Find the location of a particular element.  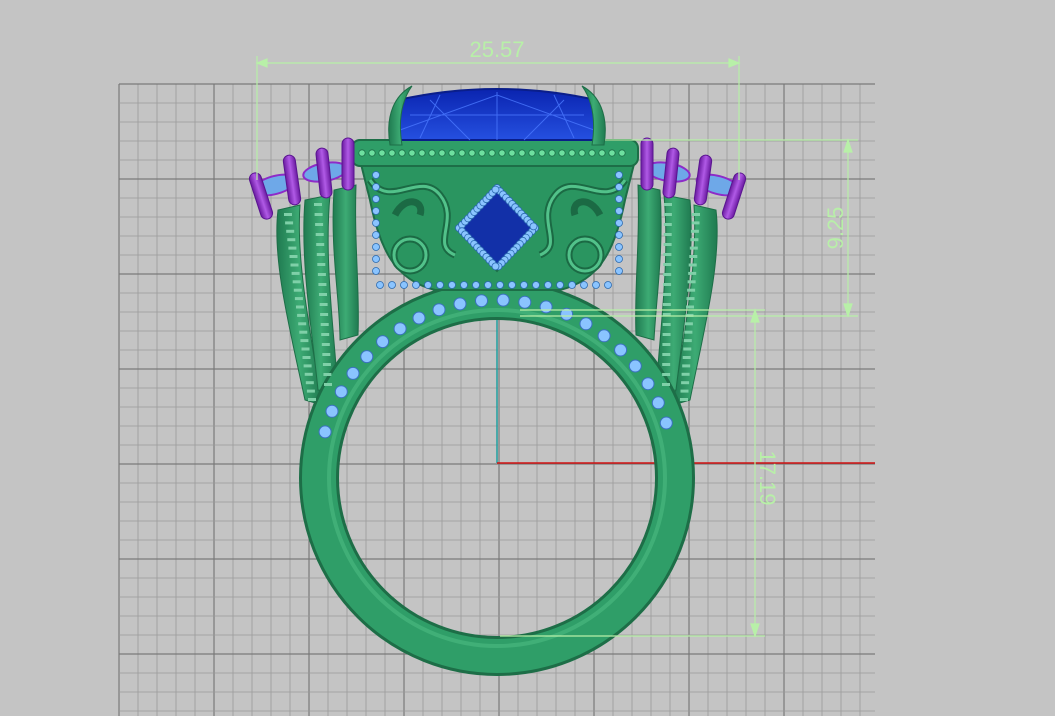

right-inner-shank is located at coordinates (648, 262).